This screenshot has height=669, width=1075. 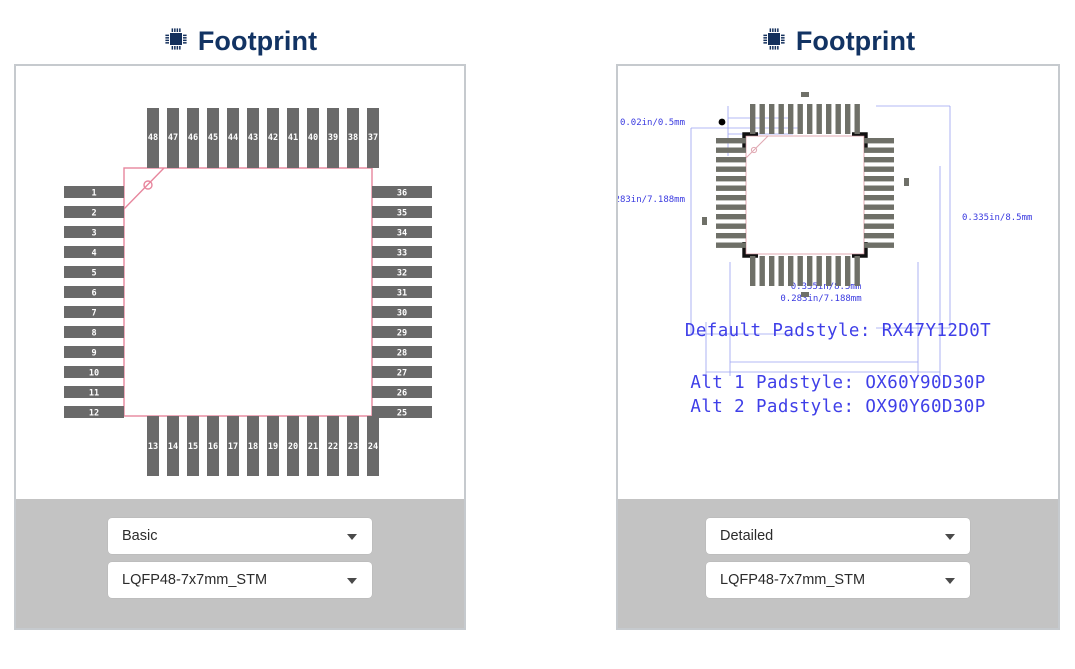 What do you see at coordinates (263, 446) in the screenshot?
I see `pad-group-bottom: 13 14 15 16 17 18 19 20 21 22 23 24` at bounding box center [263, 446].